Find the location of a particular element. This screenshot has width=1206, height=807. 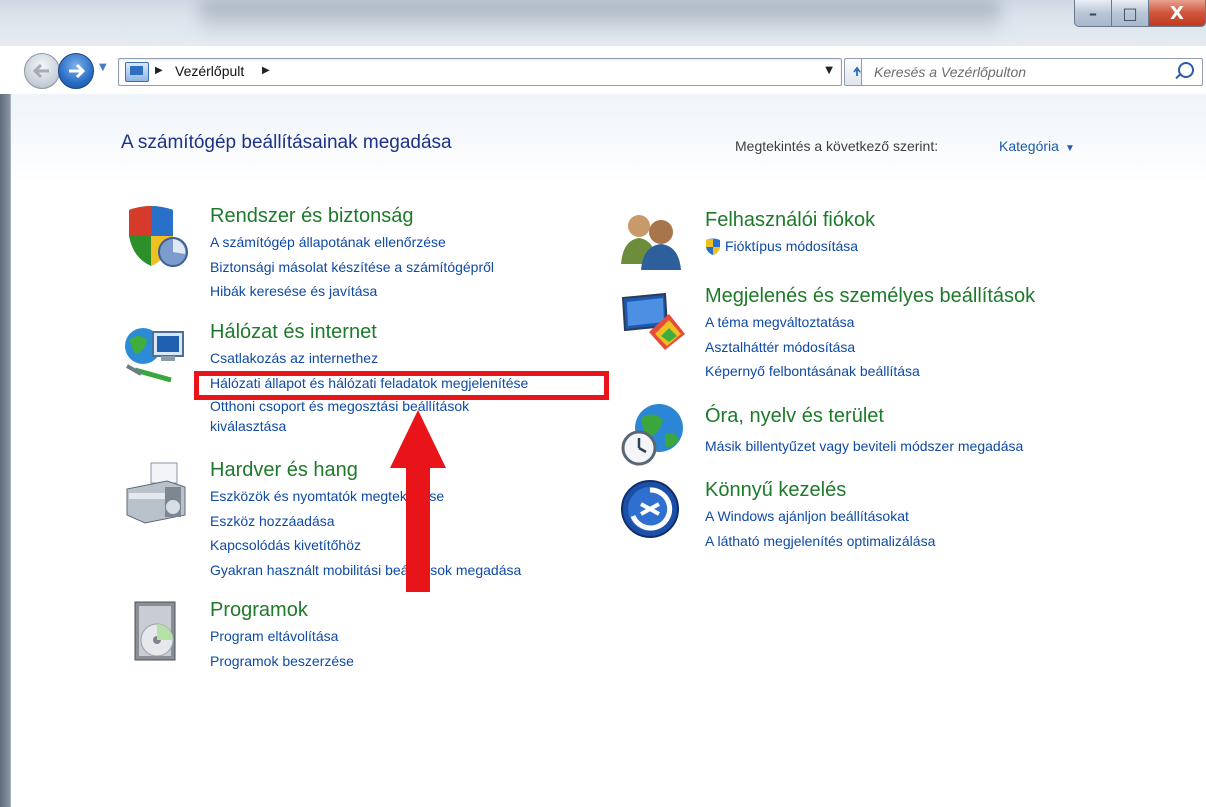

link-adjust-screen-resolution: Képernyő felbontásának beállítása is located at coordinates (870, 371).